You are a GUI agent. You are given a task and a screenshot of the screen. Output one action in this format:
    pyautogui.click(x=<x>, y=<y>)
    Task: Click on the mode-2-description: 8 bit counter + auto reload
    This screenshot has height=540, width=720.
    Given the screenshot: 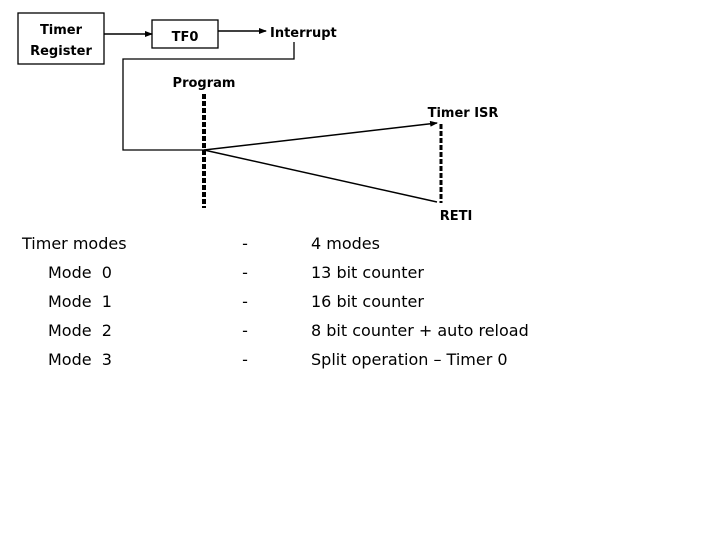 What is the action you would take?
    pyautogui.click(x=420, y=330)
    